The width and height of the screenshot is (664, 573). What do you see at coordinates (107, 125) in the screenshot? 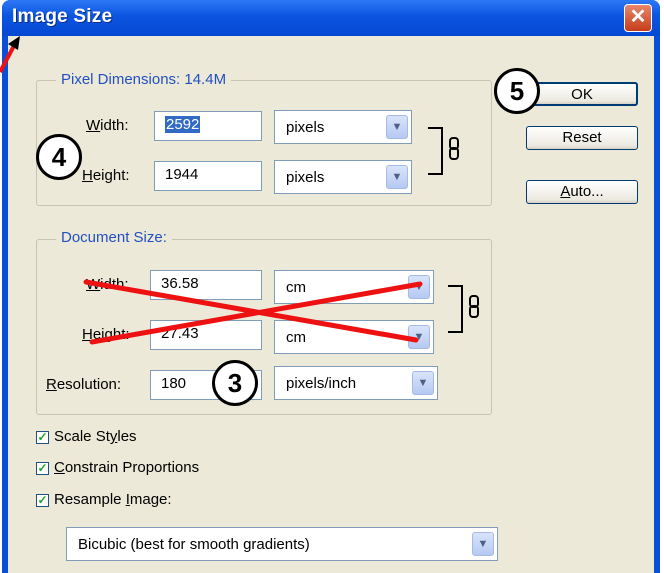
I see `pixel-width-label: Width:` at bounding box center [107, 125].